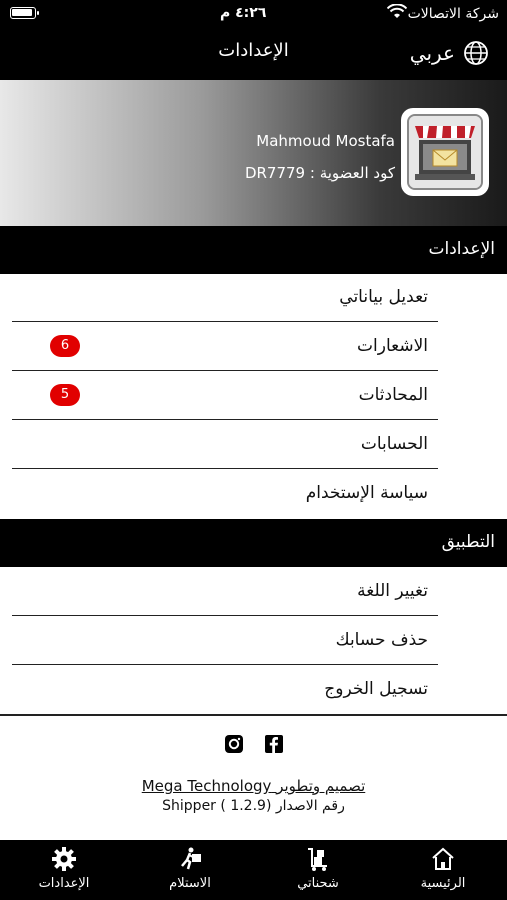 The height and width of the screenshot is (900, 507). I want to click on language-label: عربي, so click(432, 53).